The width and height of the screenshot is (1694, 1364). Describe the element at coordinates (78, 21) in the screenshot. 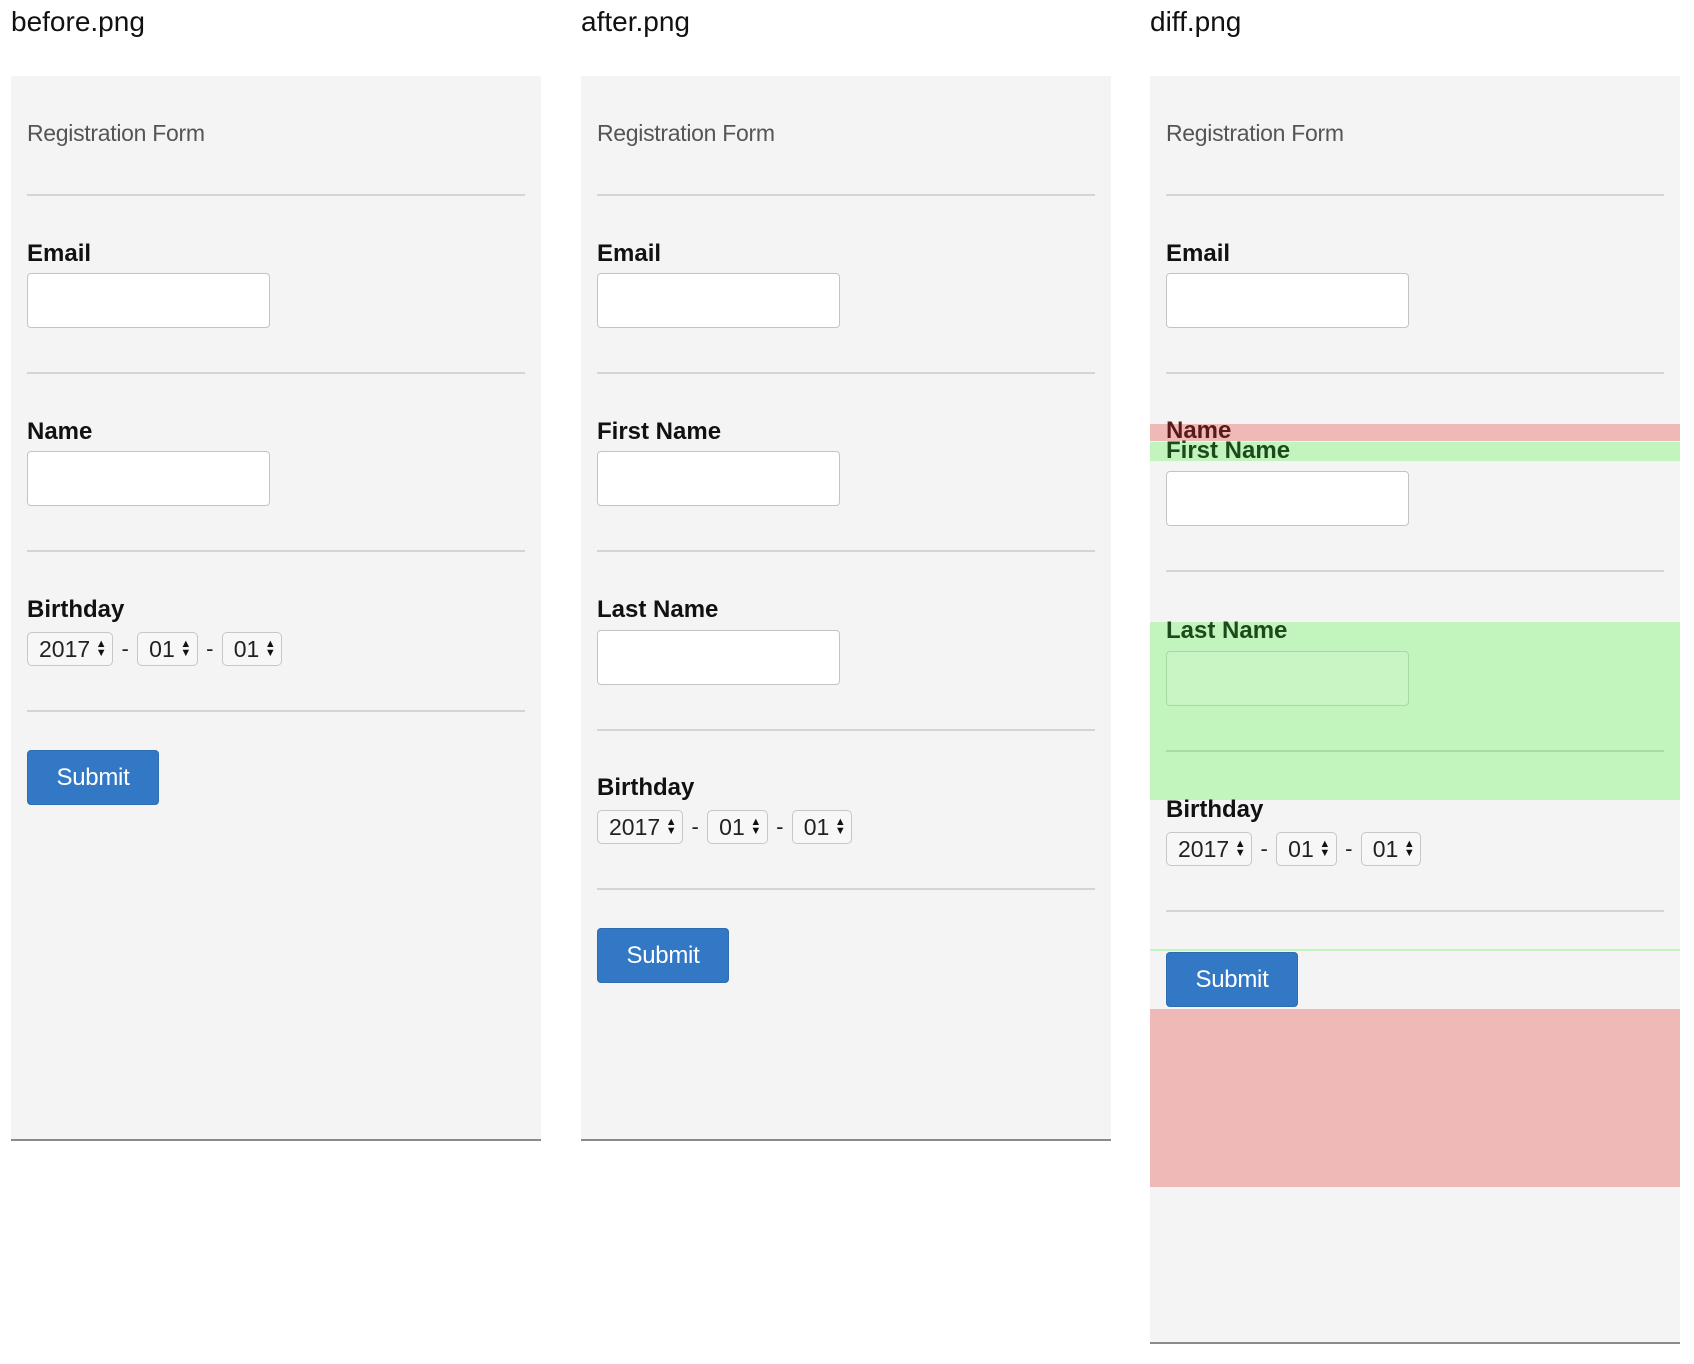

I see `panel-title-before: before.png` at that location.